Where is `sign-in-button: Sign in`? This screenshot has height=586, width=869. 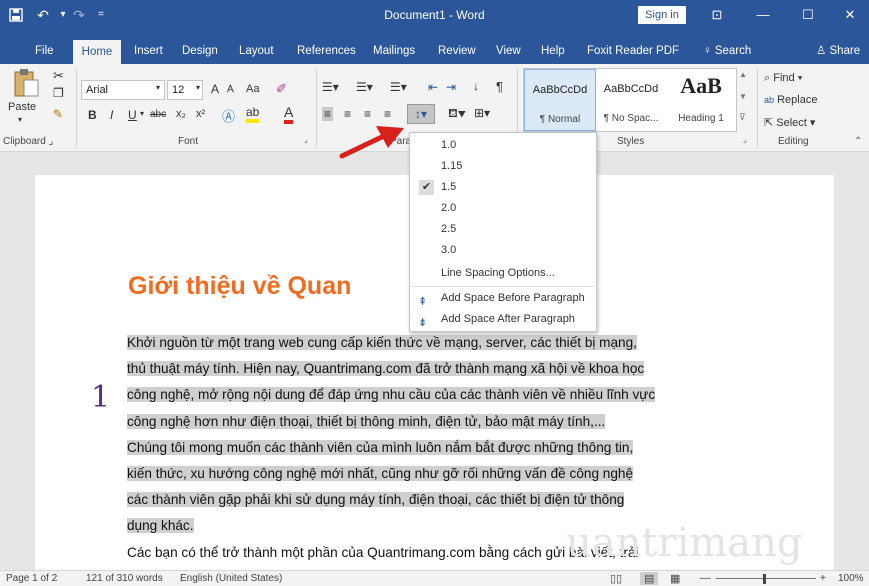
sign-in-button: Sign in is located at coordinates (662, 15).